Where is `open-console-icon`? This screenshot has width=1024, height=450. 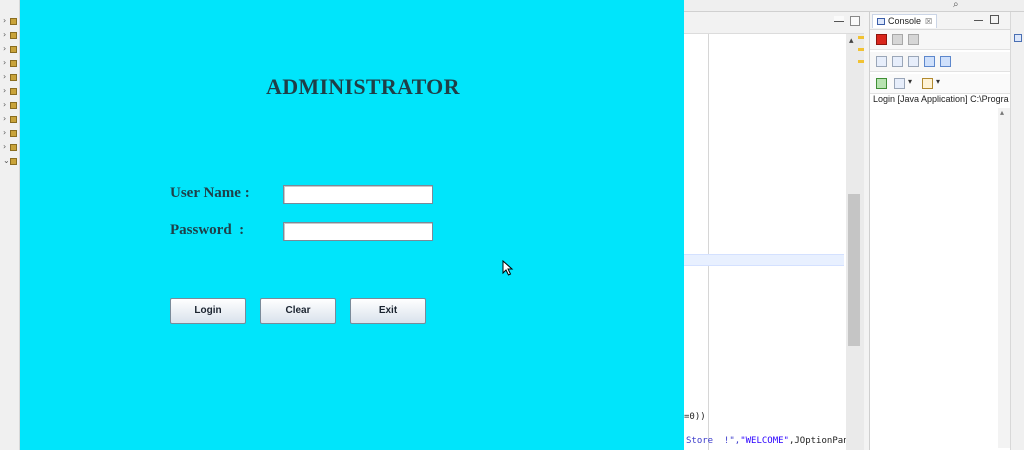
open-console-icon is located at coordinates (927, 83).